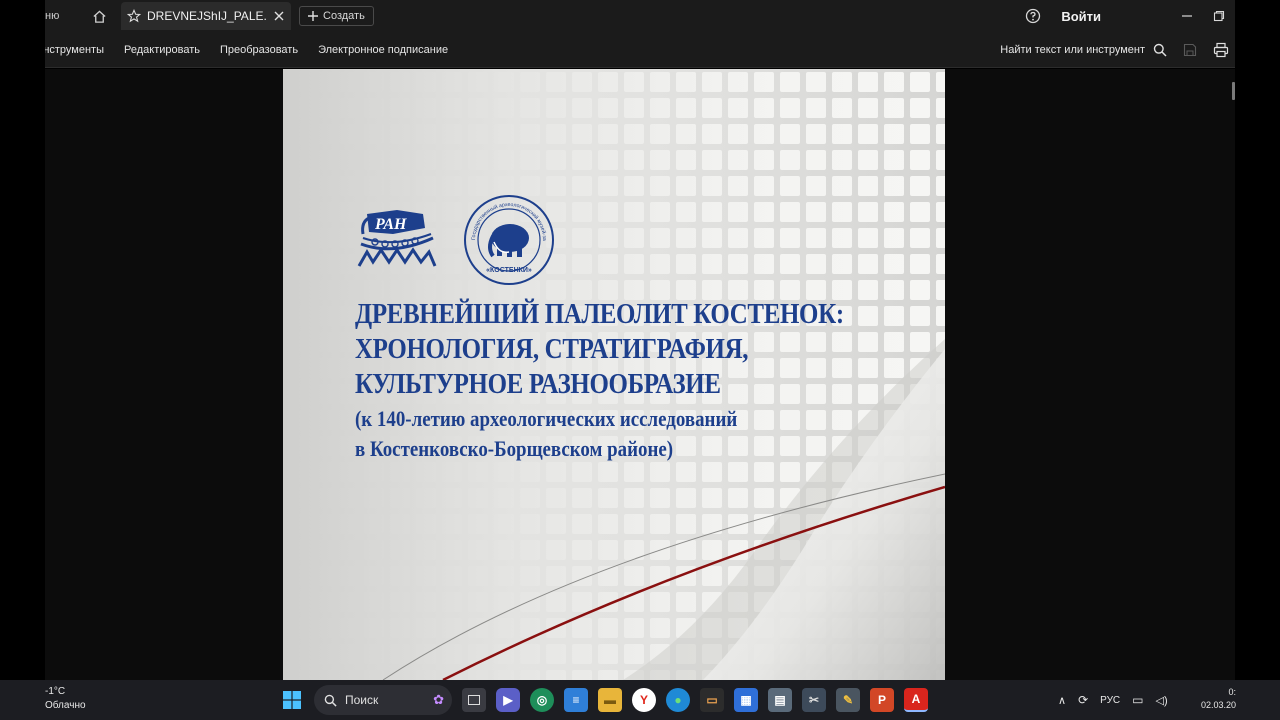  What do you see at coordinates (65, 699) in the screenshot?
I see `weather-widget: -1°C Облачно` at bounding box center [65, 699].